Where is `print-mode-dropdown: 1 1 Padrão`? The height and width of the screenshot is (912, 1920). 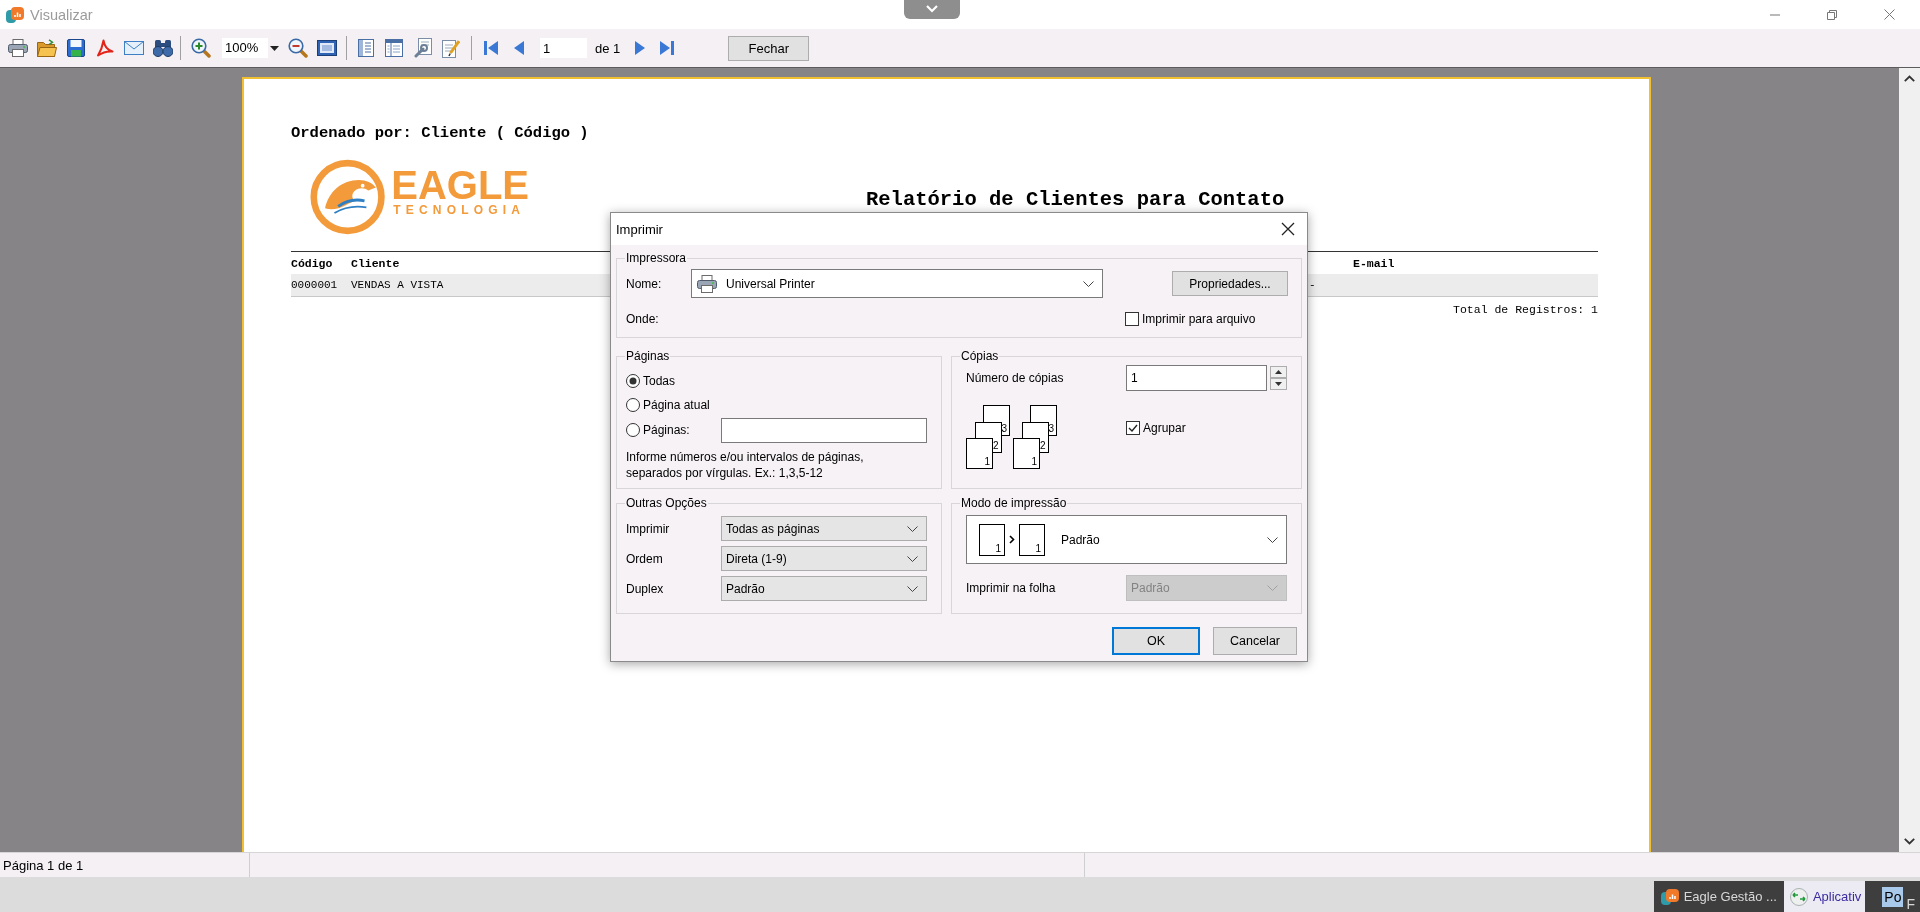 print-mode-dropdown: 1 1 Padrão is located at coordinates (1126, 539).